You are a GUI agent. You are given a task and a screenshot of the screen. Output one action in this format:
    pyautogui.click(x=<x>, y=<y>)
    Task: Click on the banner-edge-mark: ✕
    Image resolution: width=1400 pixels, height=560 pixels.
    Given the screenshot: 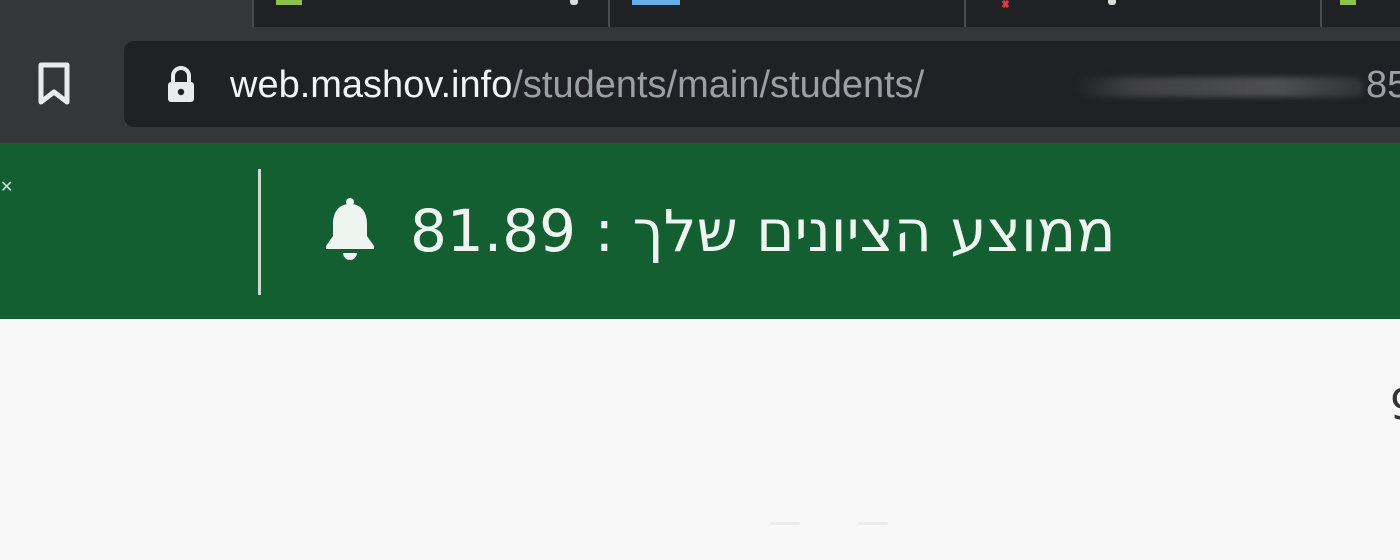 What is the action you would take?
    pyautogui.click(x=7, y=186)
    